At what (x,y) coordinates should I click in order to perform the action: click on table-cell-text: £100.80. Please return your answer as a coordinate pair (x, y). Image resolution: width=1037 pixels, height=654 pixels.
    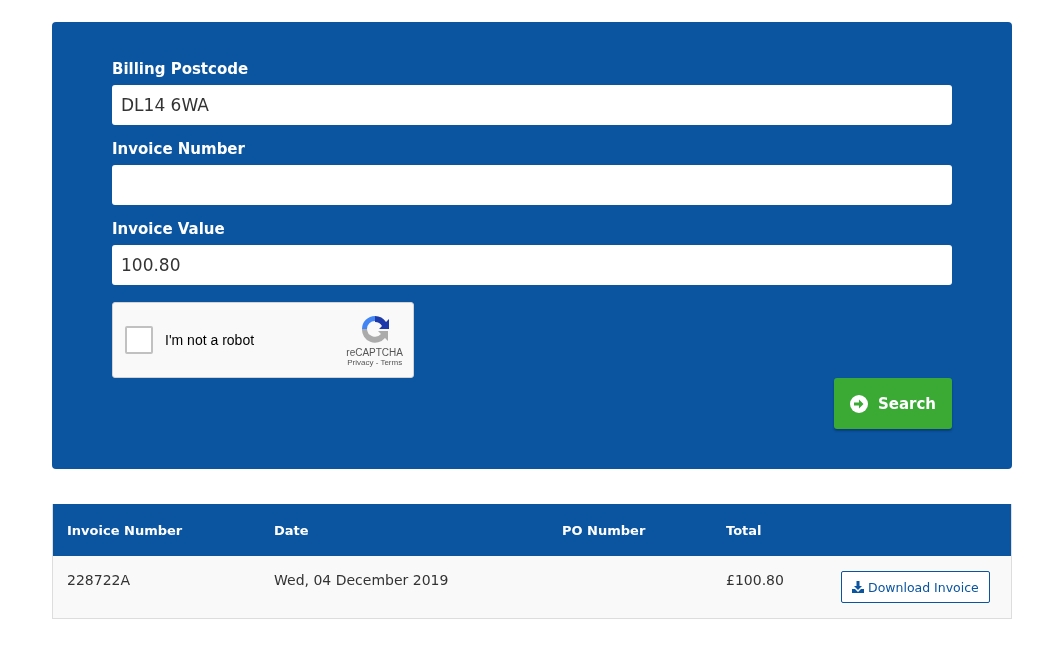
    Looking at the image, I should click on (755, 580).